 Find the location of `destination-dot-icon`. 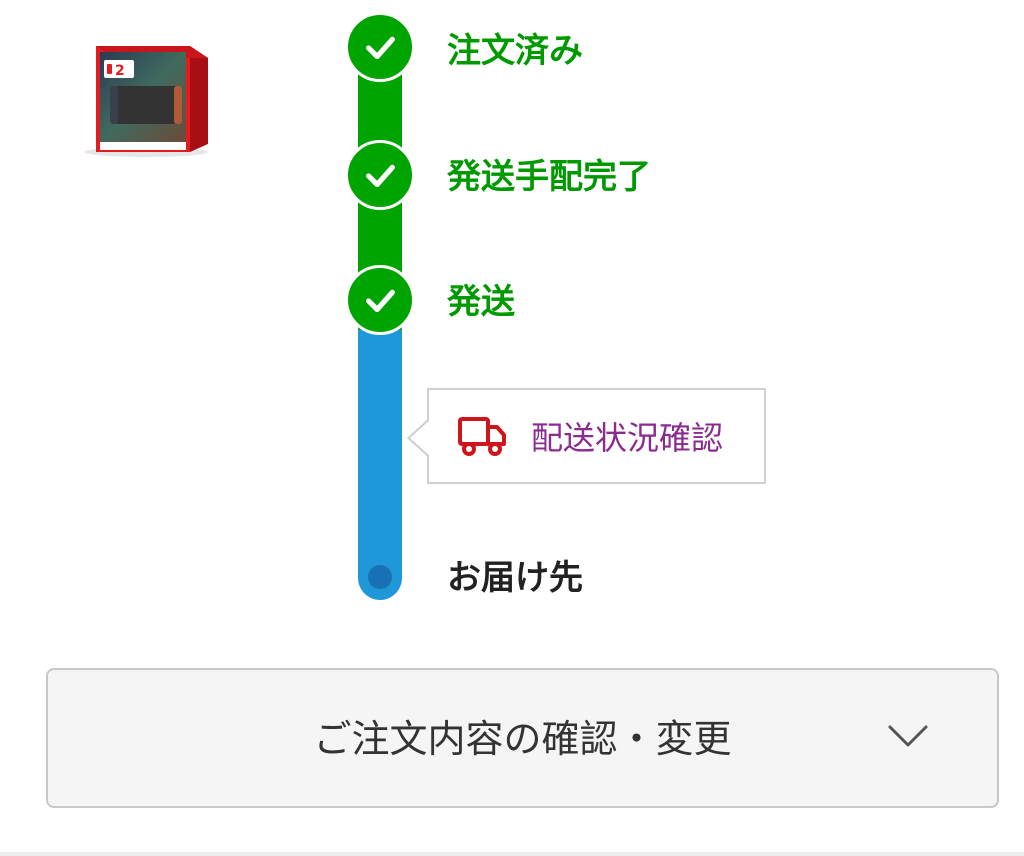

destination-dot-icon is located at coordinates (380, 577).